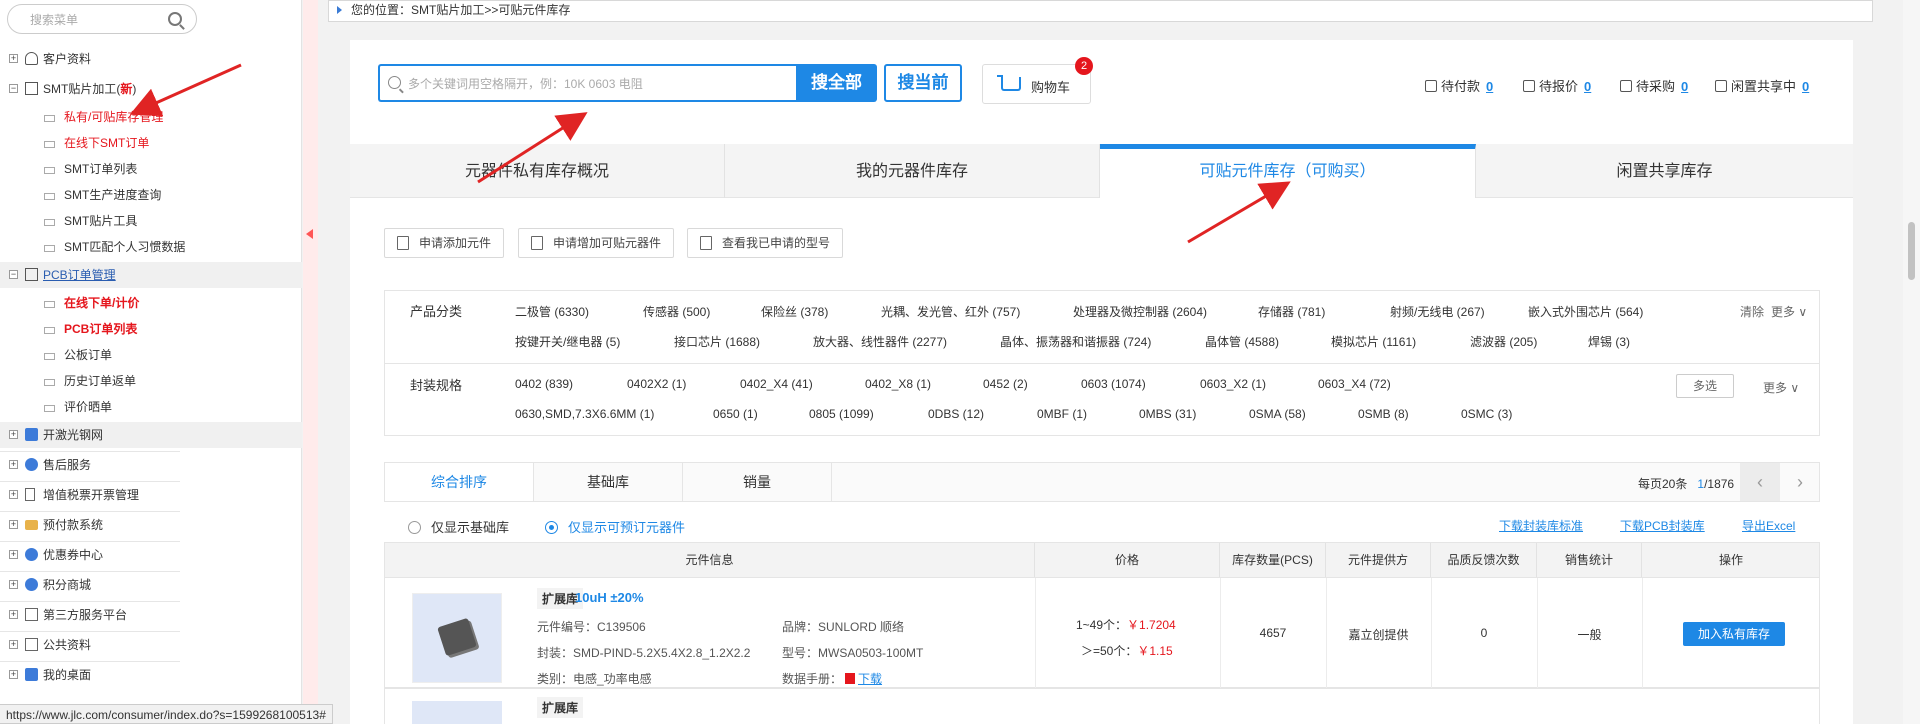  What do you see at coordinates (151, 495) in the screenshot?
I see `sidebar-item-invoice: + 增值税票开票管理` at bounding box center [151, 495].